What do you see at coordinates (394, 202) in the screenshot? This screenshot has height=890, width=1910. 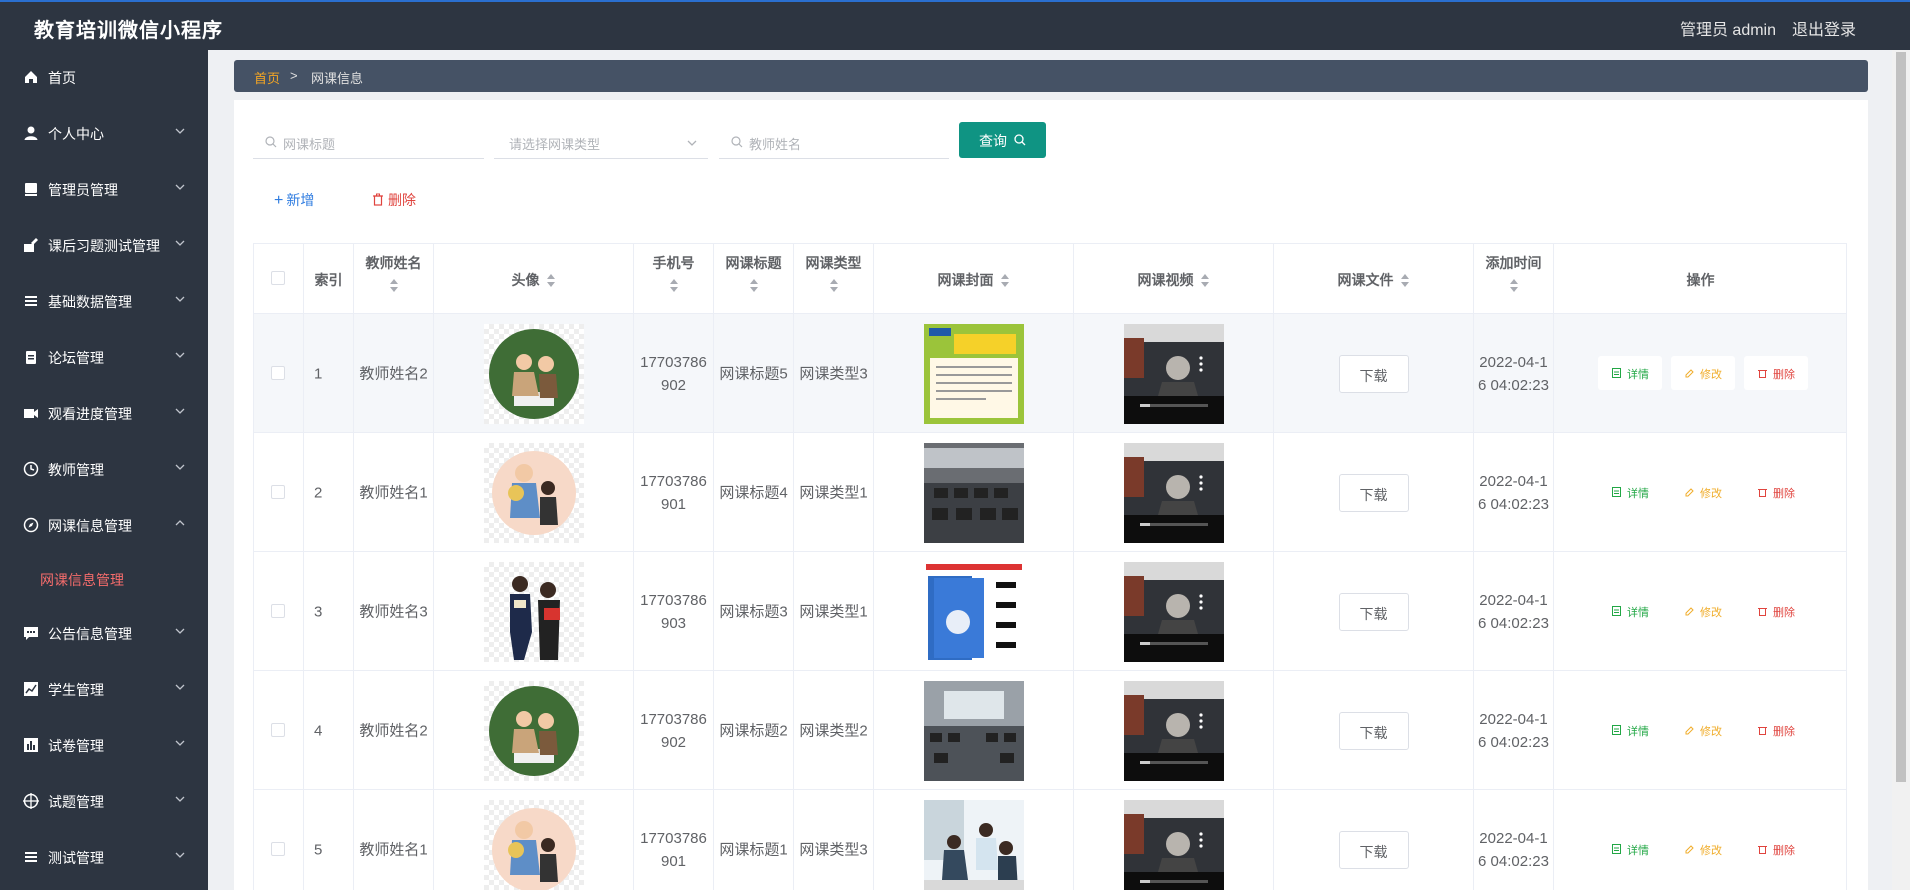 I see `batch-delete-button: 删除` at bounding box center [394, 202].